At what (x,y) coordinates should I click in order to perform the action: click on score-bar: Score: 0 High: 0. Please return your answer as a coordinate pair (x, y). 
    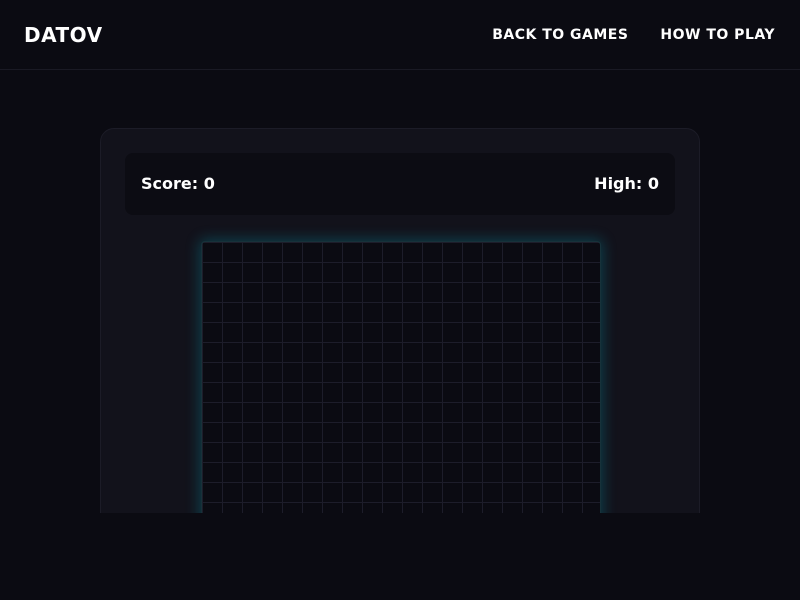
    Looking at the image, I should click on (400, 184).